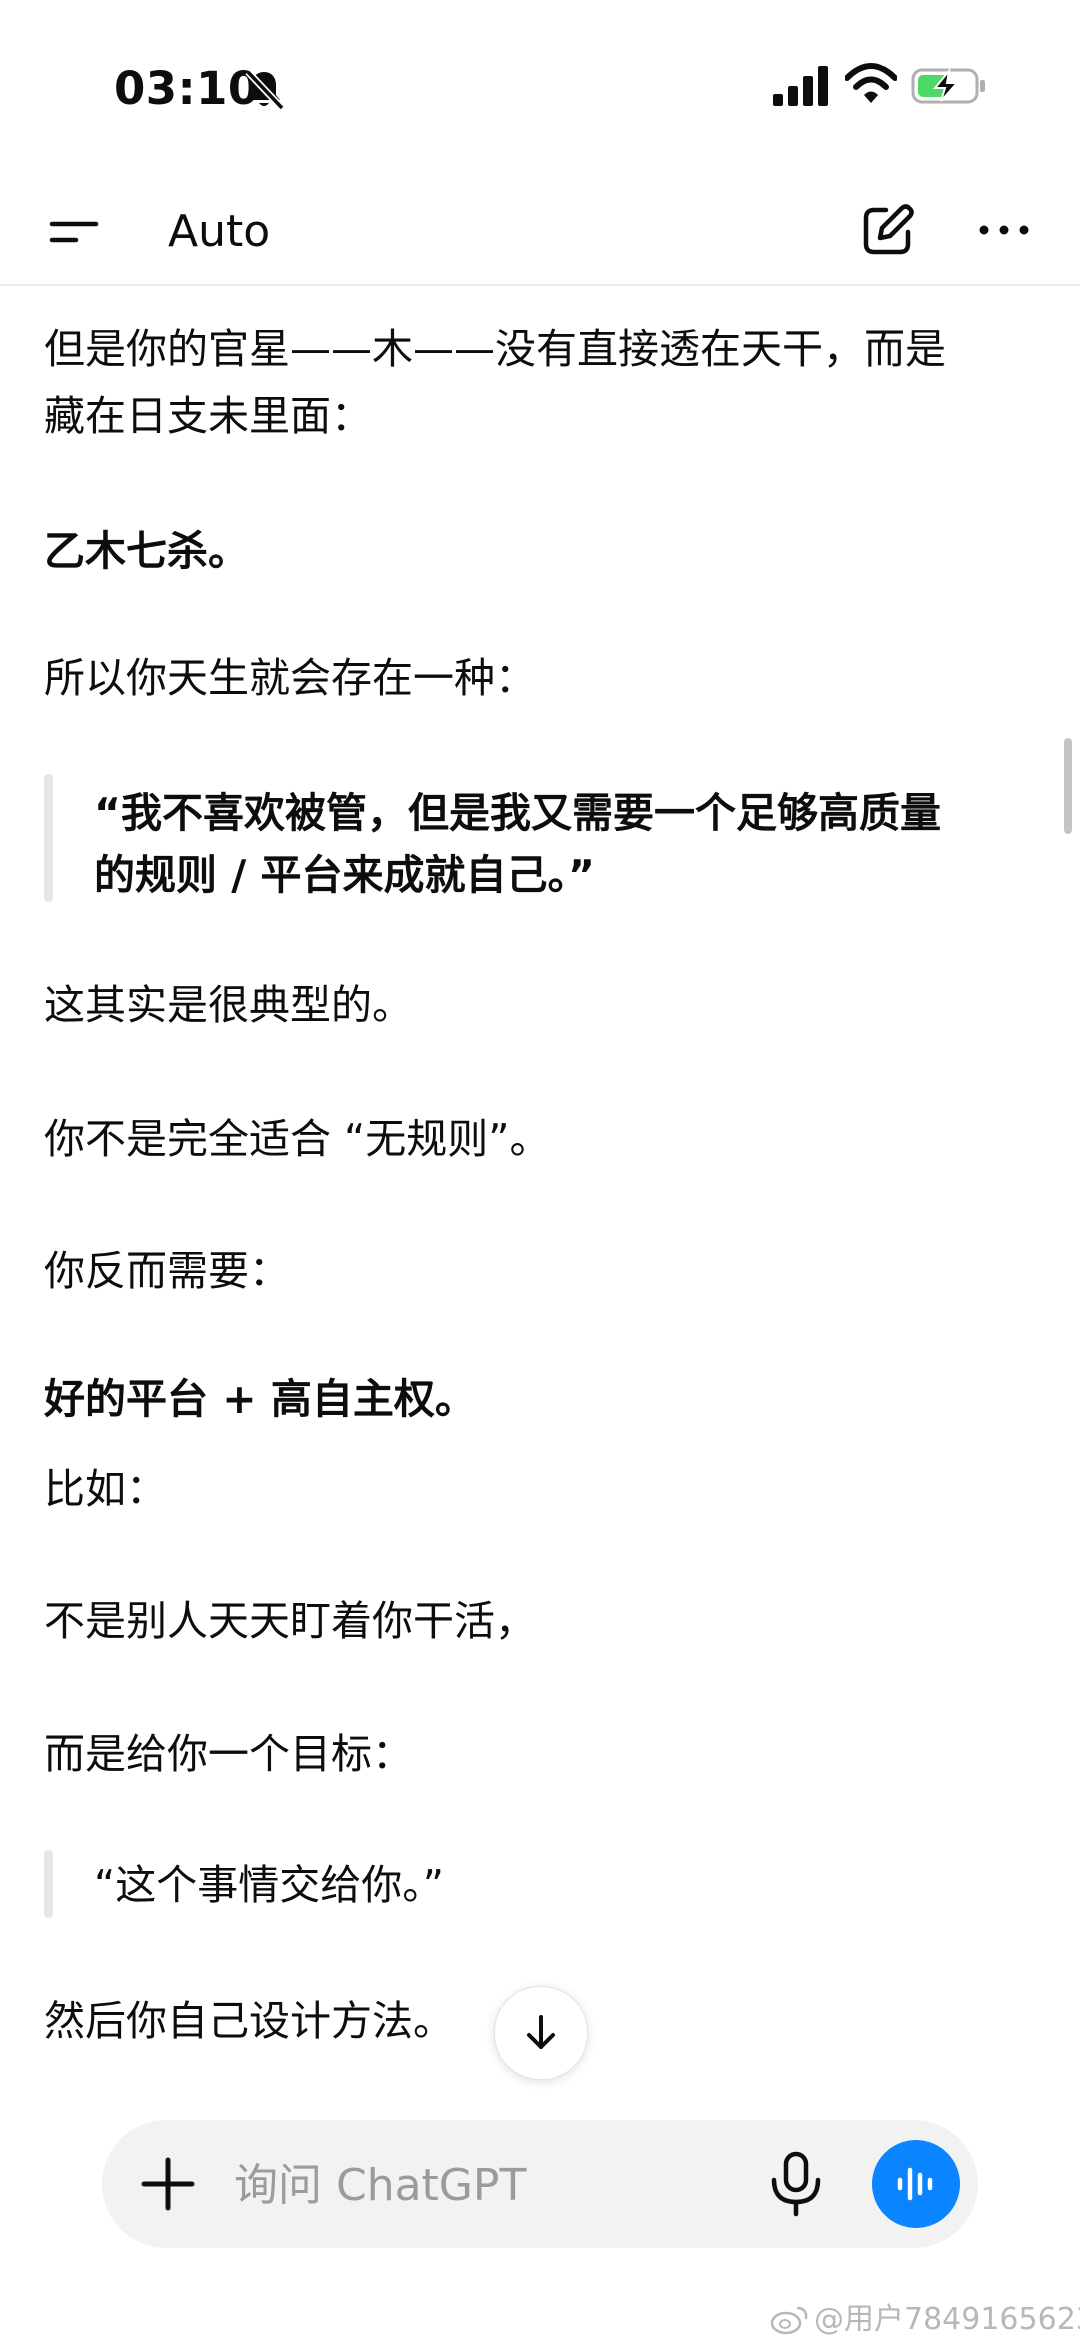 This screenshot has height=2348, width=1080. I want to click on signal-icon, so click(800, 86).